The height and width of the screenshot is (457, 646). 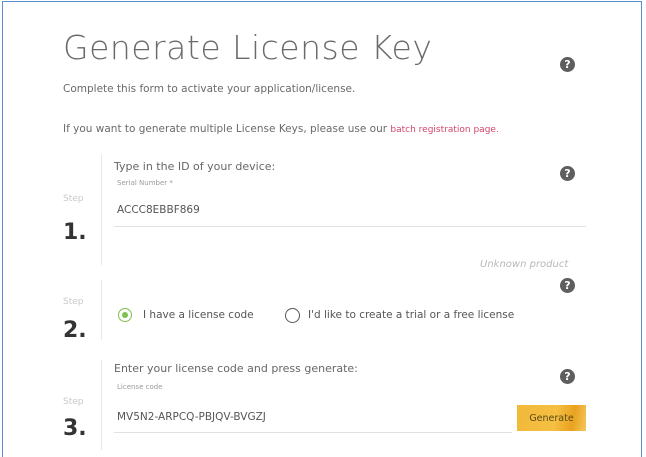 I want to click on step-3-number: 3., so click(x=75, y=428).